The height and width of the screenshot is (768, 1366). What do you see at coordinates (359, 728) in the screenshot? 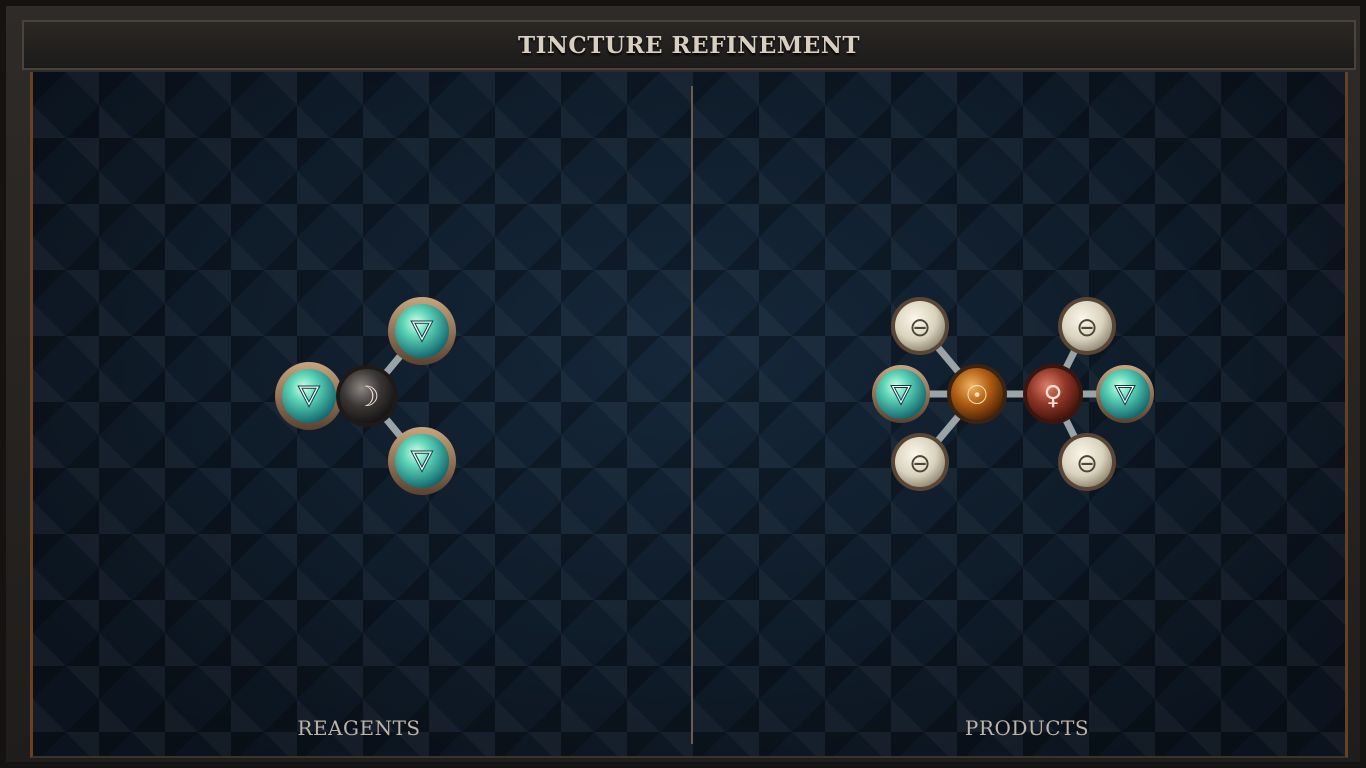
I see `reagents-label: REAGENTS` at bounding box center [359, 728].